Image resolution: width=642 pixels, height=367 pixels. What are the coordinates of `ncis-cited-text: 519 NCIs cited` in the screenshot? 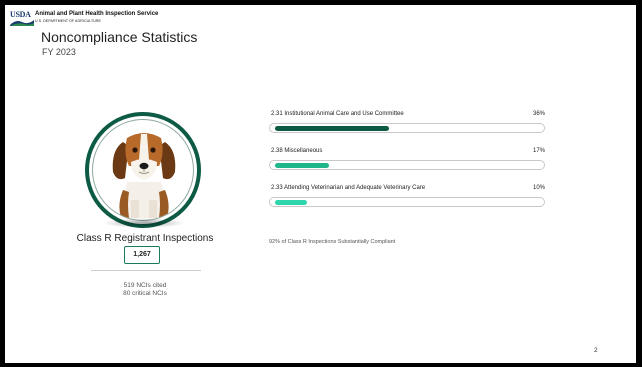 It's located at (145, 285).